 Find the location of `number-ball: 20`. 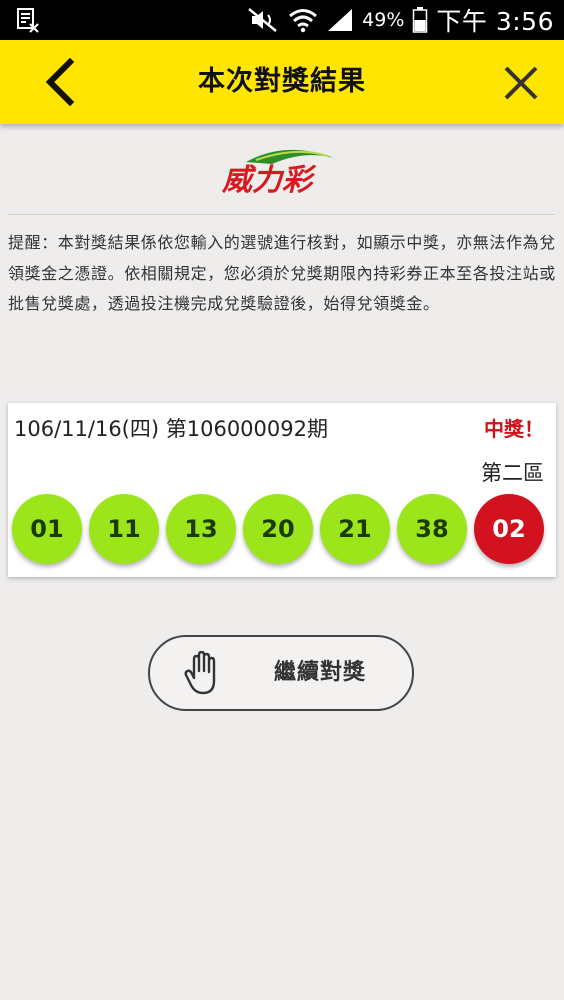

number-ball: 20 is located at coordinates (278, 529).